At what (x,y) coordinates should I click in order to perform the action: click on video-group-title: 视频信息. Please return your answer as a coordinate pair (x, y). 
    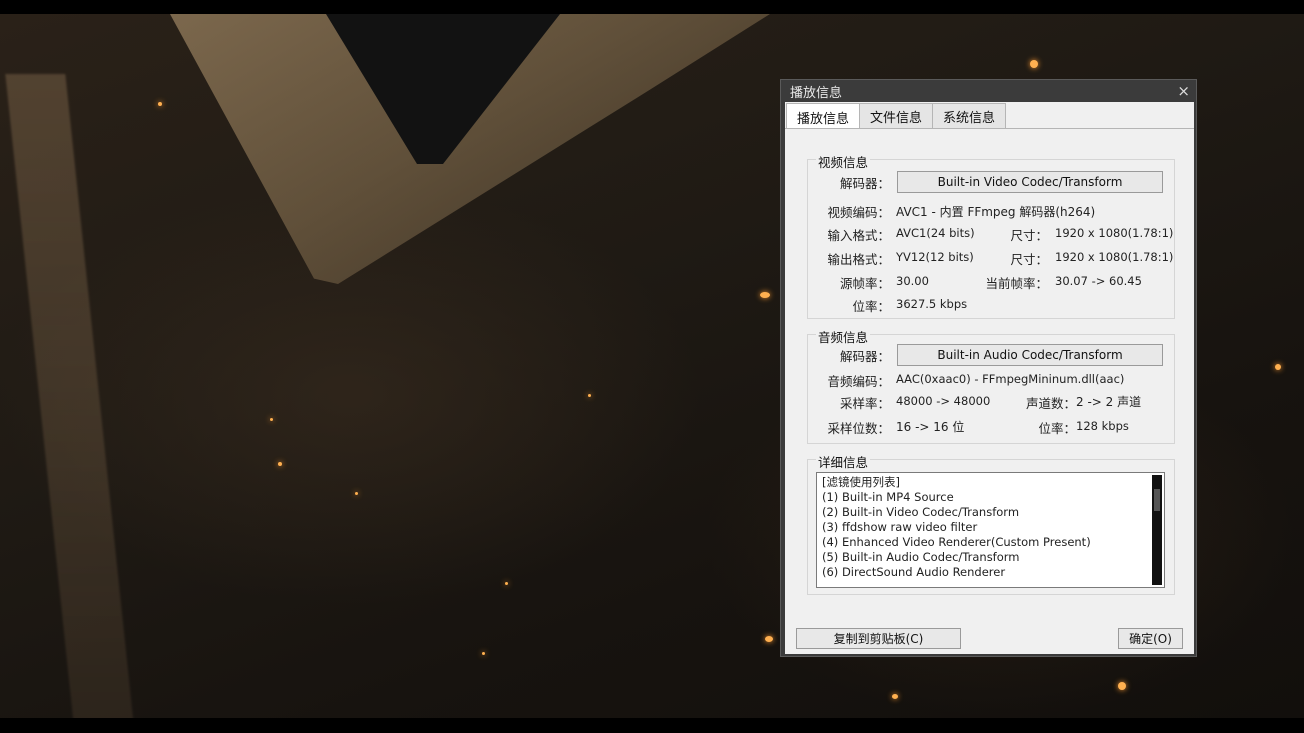
    Looking at the image, I should click on (843, 161).